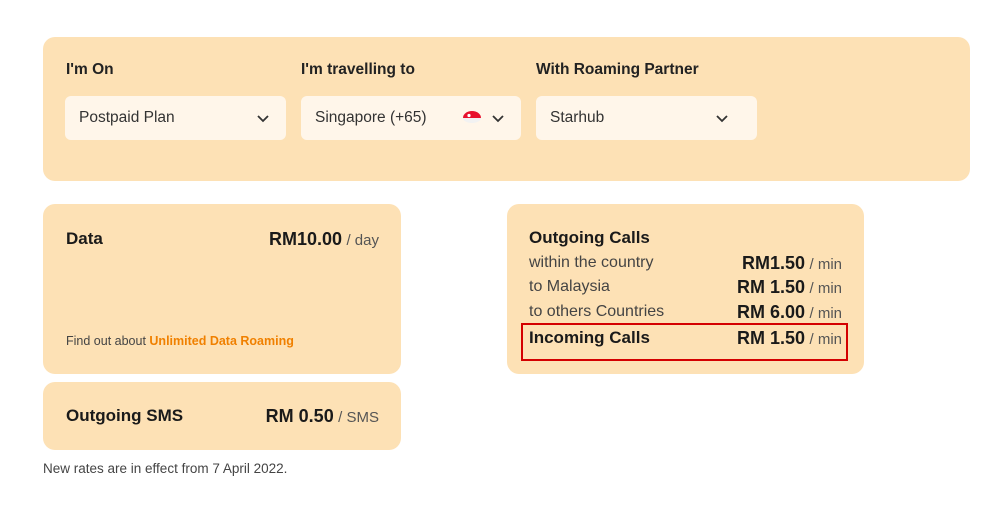 The image size is (1000, 518). I want to click on destination-label: I'm travelling to, so click(358, 69).